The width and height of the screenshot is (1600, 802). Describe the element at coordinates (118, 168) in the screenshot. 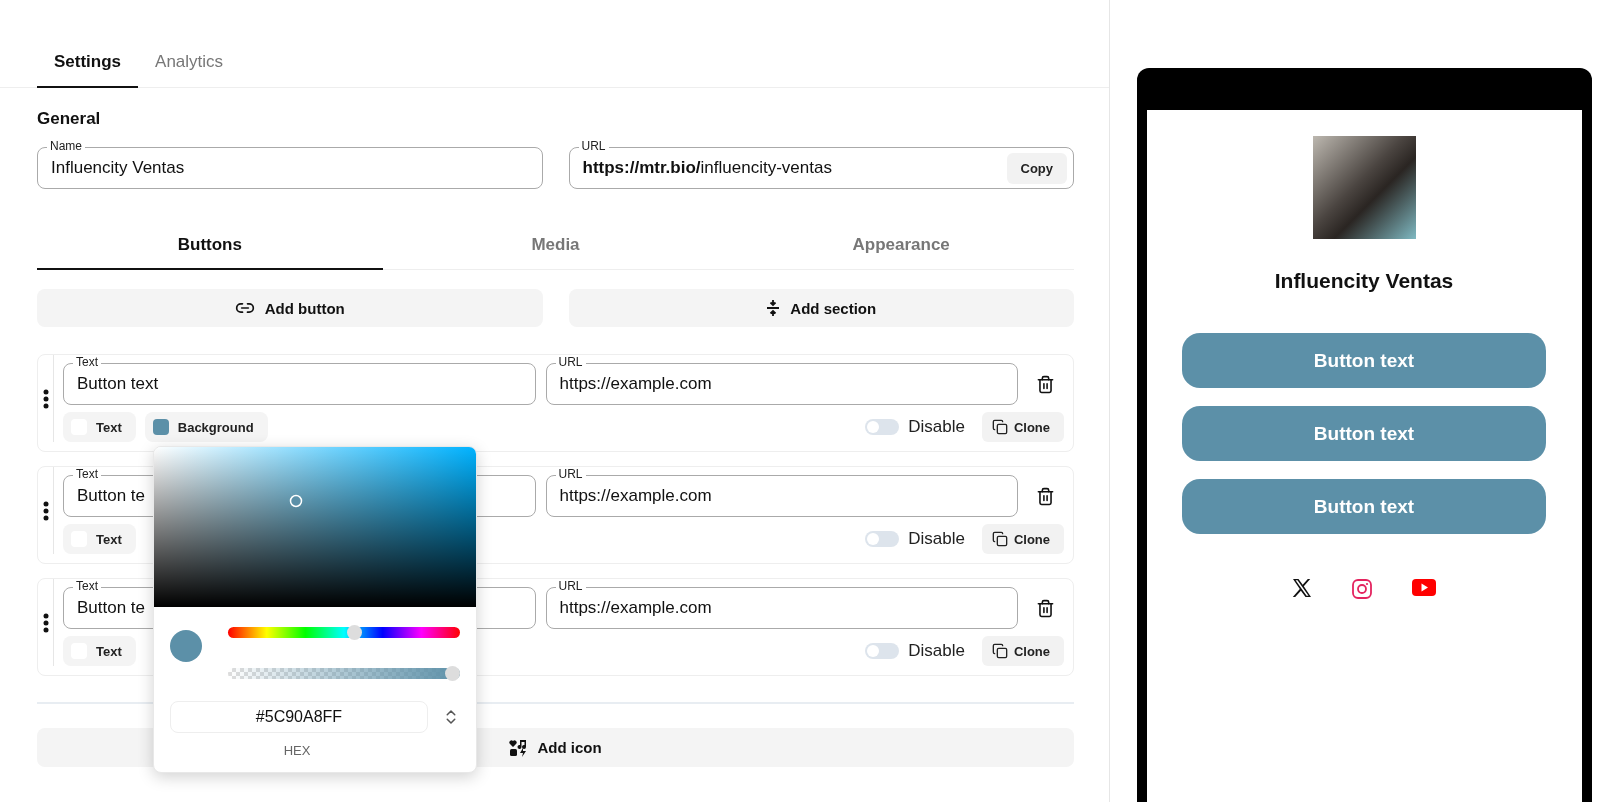

I see `field-text: Influencity Ventas` at that location.